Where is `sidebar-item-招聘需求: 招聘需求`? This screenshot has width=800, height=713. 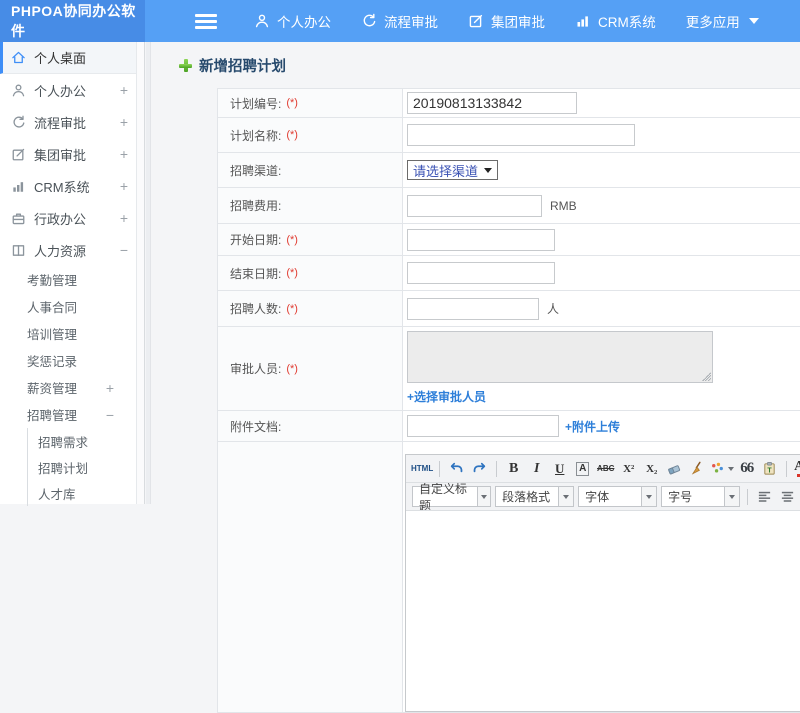
sidebar-item-招聘需求: 招聘需求 is located at coordinates (72, 441).